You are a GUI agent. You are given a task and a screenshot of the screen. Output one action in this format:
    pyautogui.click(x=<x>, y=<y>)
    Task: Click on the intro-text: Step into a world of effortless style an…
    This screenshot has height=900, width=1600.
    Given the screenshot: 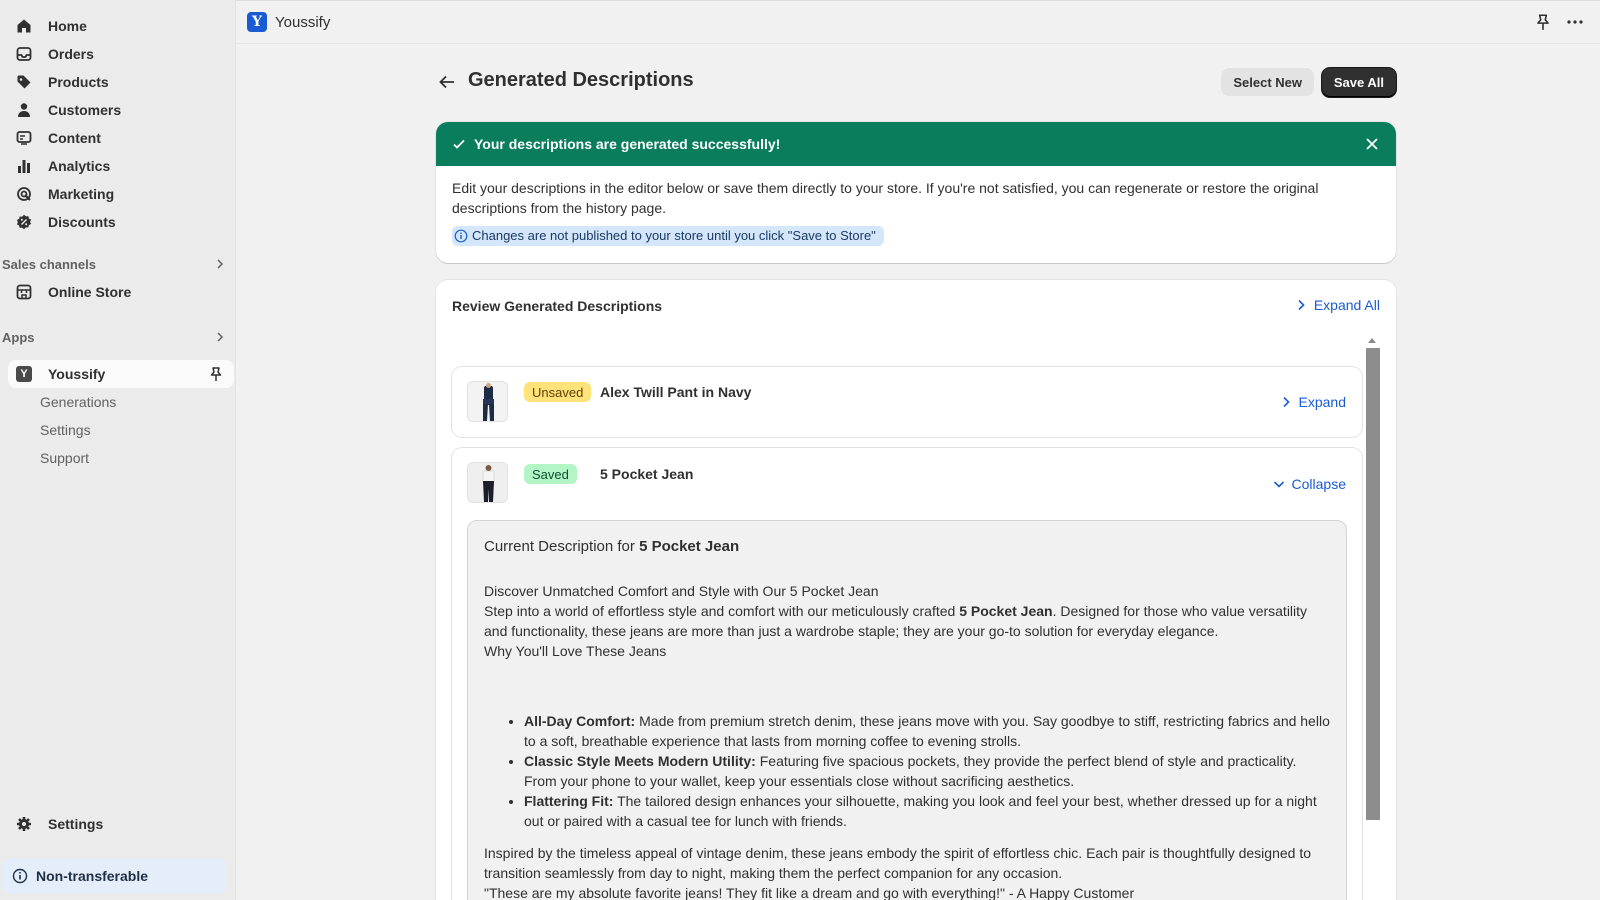 What is the action you would take?
    pyautogui.click(x=722, y=611)
    